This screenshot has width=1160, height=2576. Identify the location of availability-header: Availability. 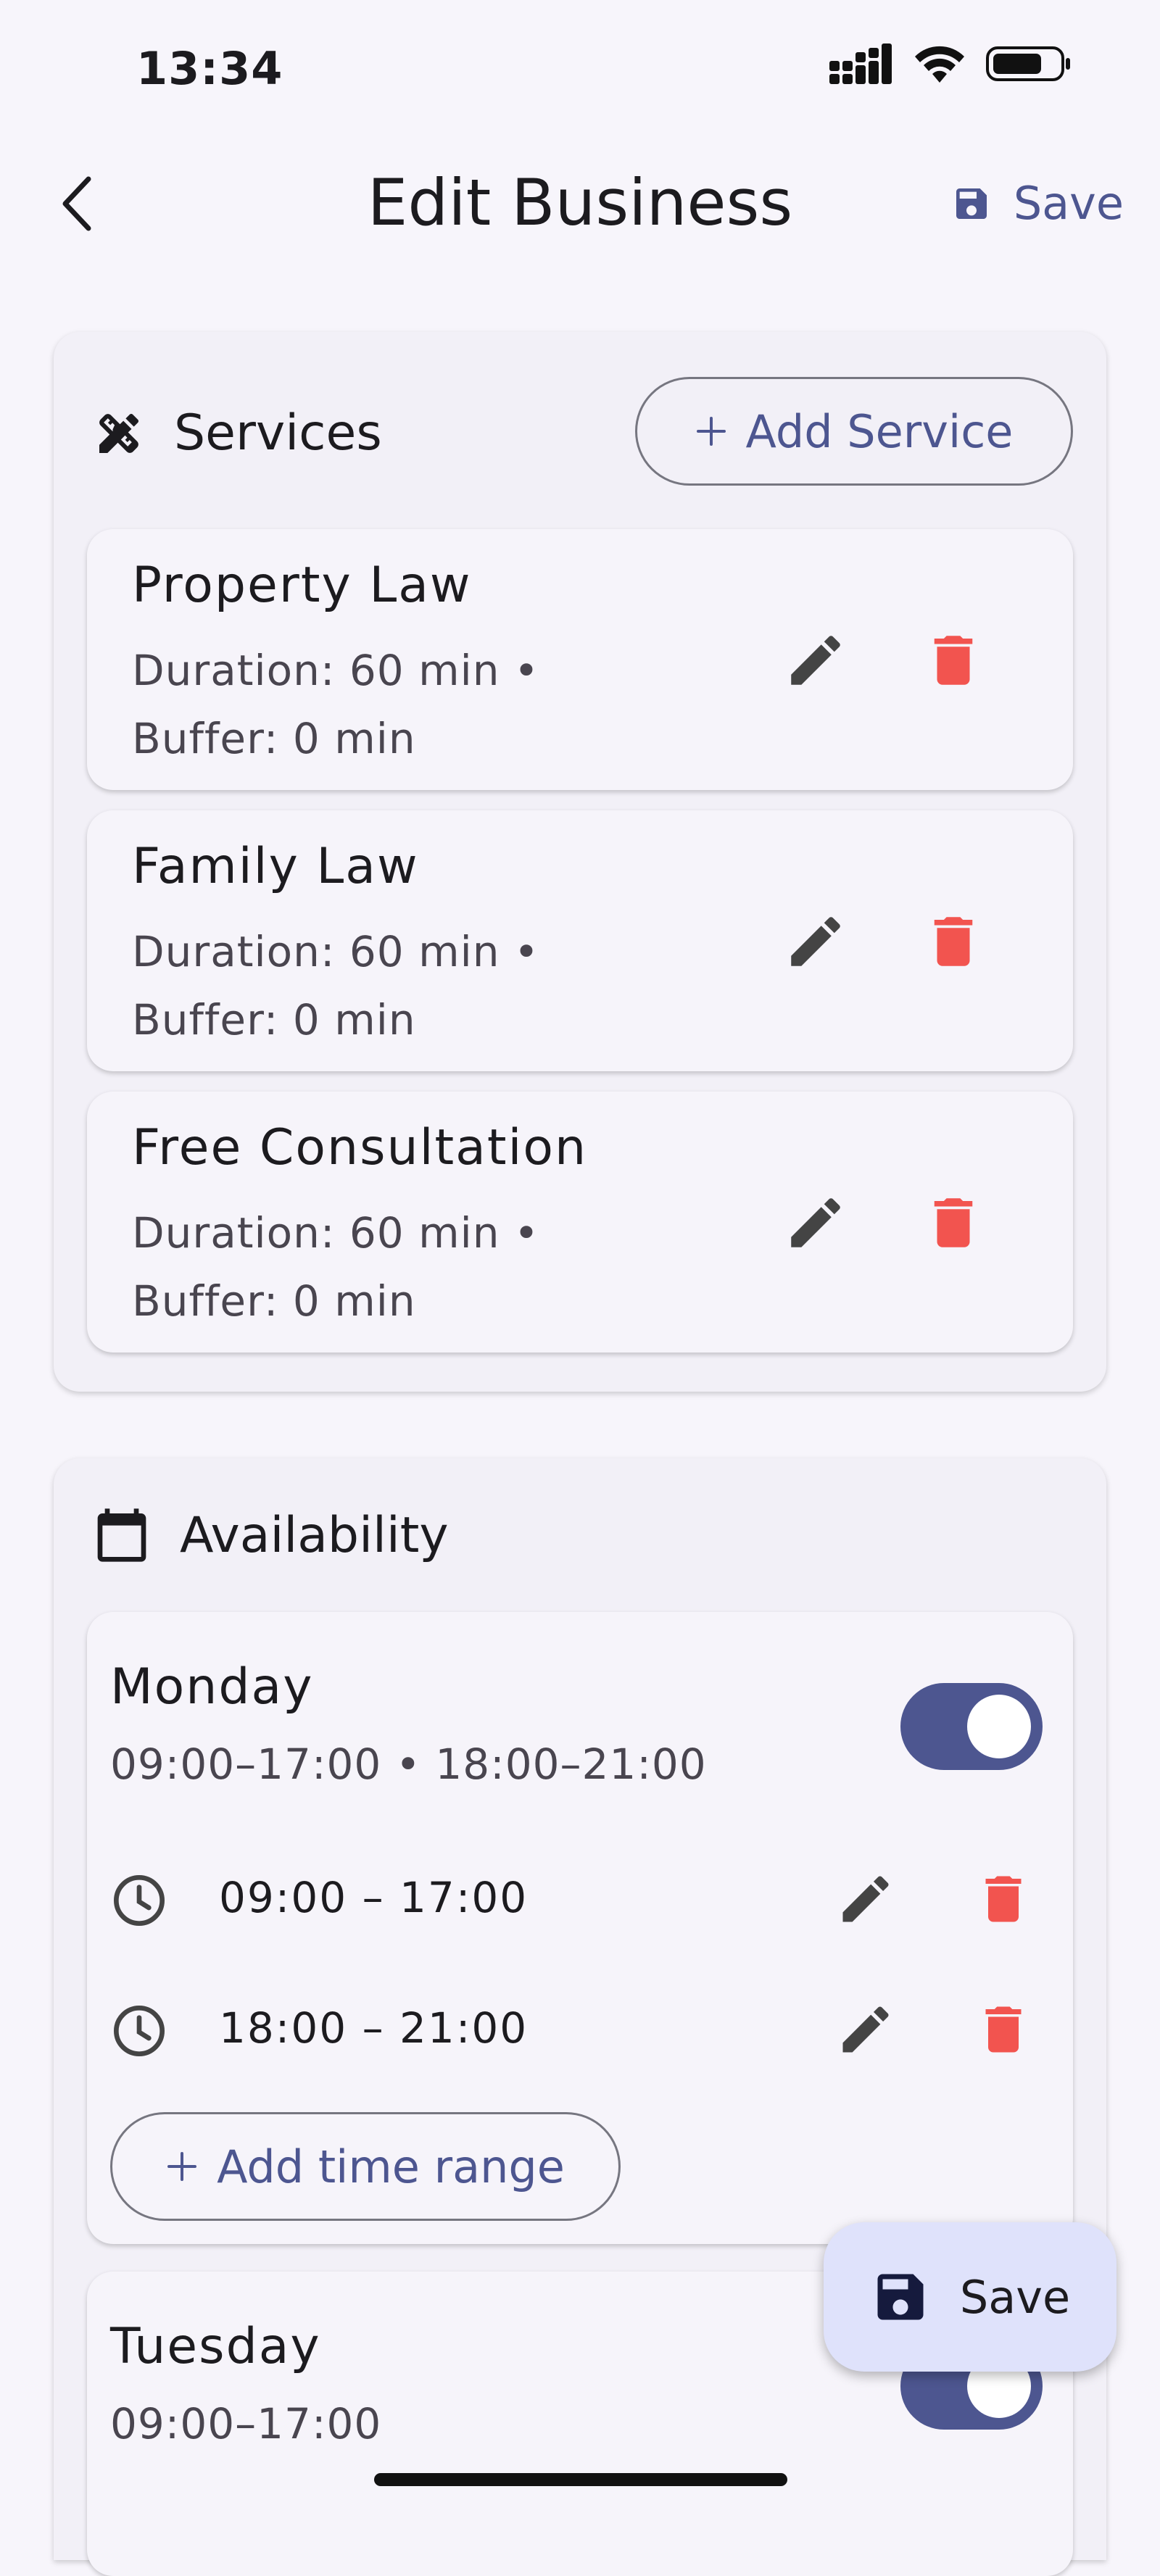
(271, 1535).